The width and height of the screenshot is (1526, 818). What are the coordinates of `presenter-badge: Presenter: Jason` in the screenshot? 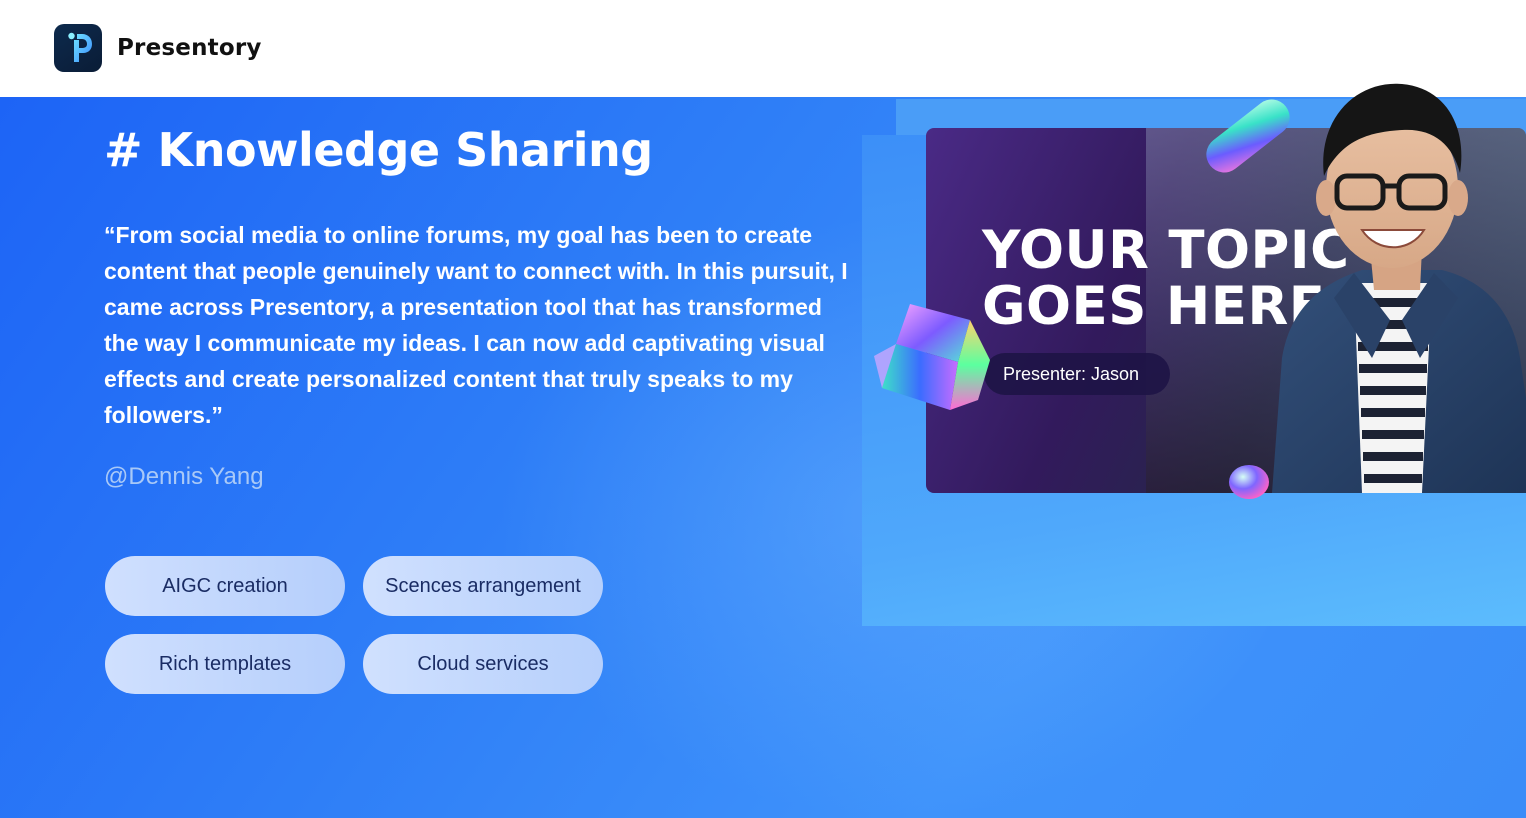 It's located at (1077, 374).